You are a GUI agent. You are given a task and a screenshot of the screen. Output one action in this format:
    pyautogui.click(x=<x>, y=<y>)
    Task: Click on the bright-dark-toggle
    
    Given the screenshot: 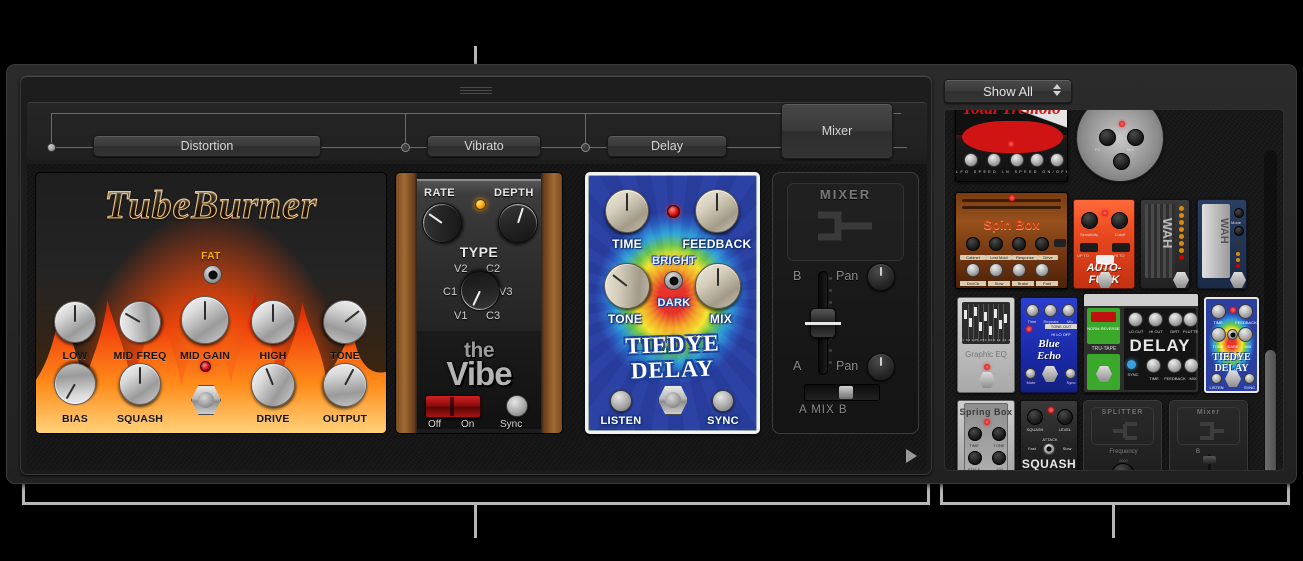 What is the action you would take?
    pyautogui.click(x=673, y=280)
    